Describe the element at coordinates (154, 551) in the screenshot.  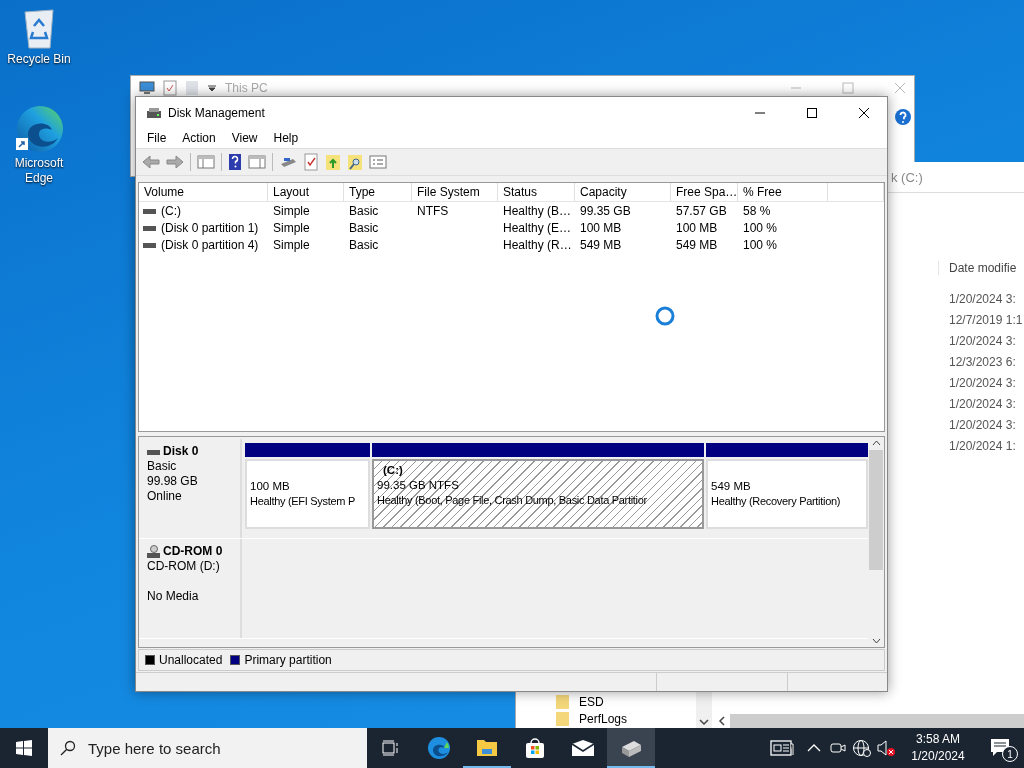
I see `cd-drive-icon` at that location.